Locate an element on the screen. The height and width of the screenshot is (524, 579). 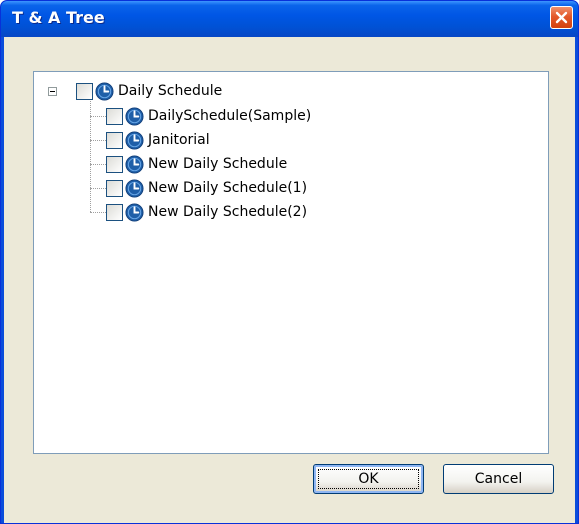
close-icon is located at coordinates (561, 17).